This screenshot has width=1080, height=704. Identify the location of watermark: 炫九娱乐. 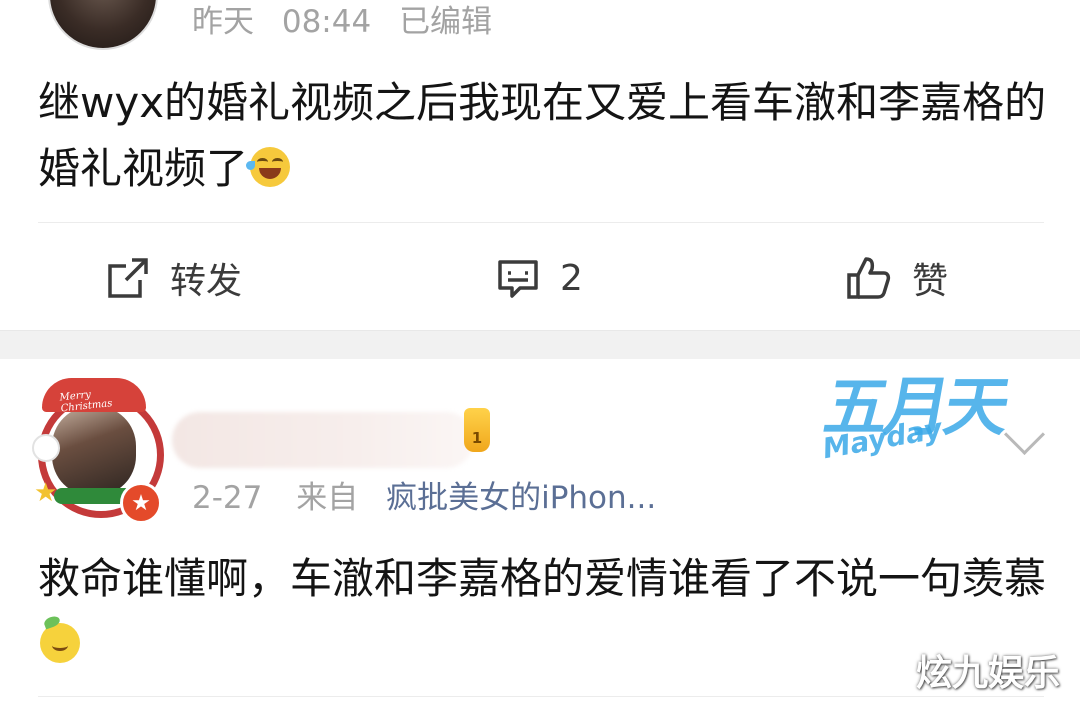
(987, 673).